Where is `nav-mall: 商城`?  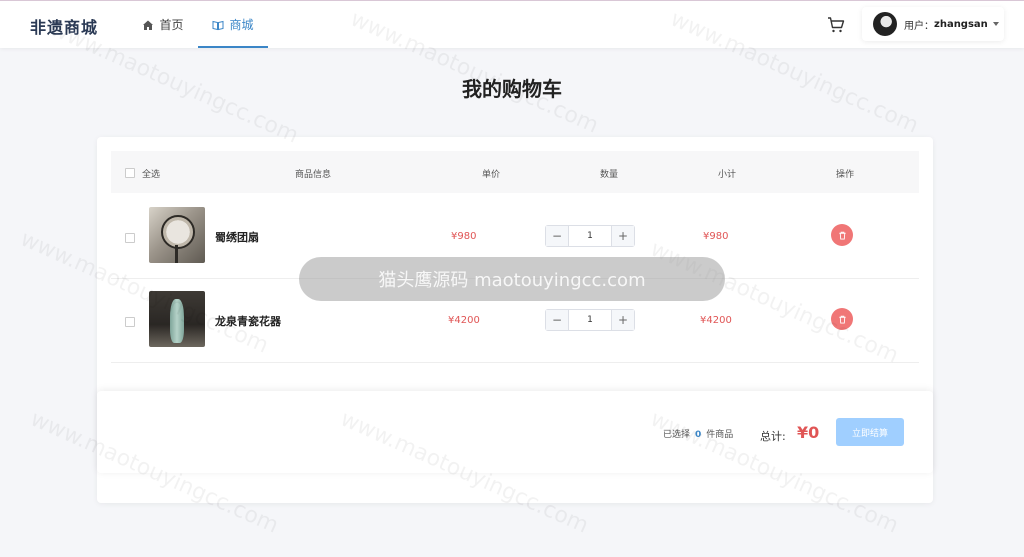 nav-mall: 商城 is located at coordinates (233, 24).